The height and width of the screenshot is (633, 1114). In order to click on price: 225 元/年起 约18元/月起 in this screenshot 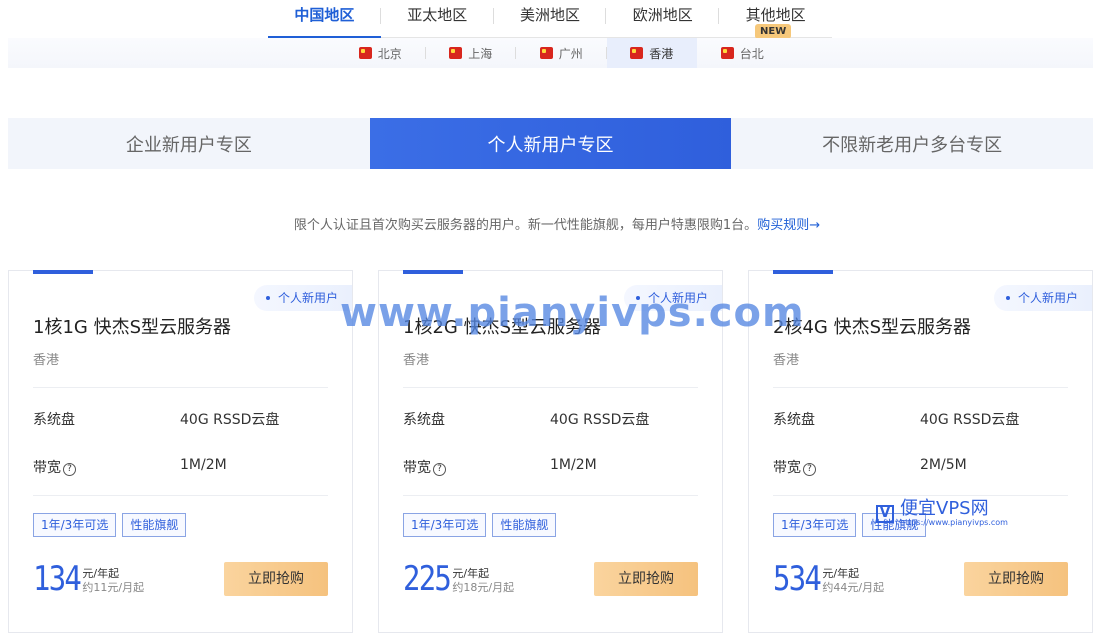, I will do `click(458, 579)`.